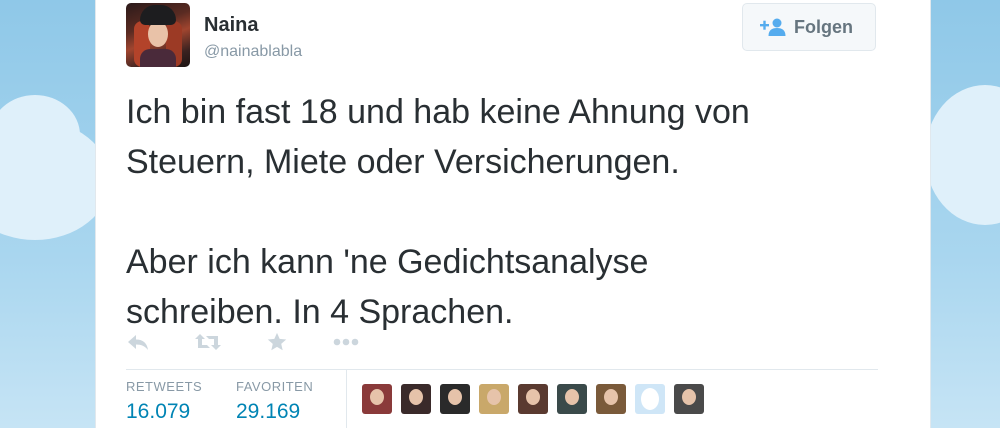  I want to click on background-cloud-right, so click(962, 155).